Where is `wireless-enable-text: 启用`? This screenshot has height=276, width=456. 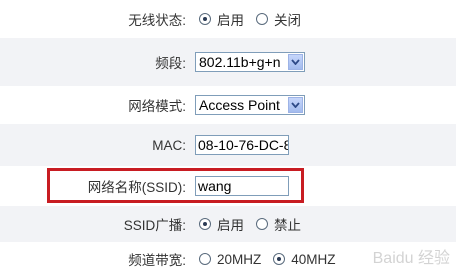
wireless-enable-text: 启用 is located at coordinates (230, 20).